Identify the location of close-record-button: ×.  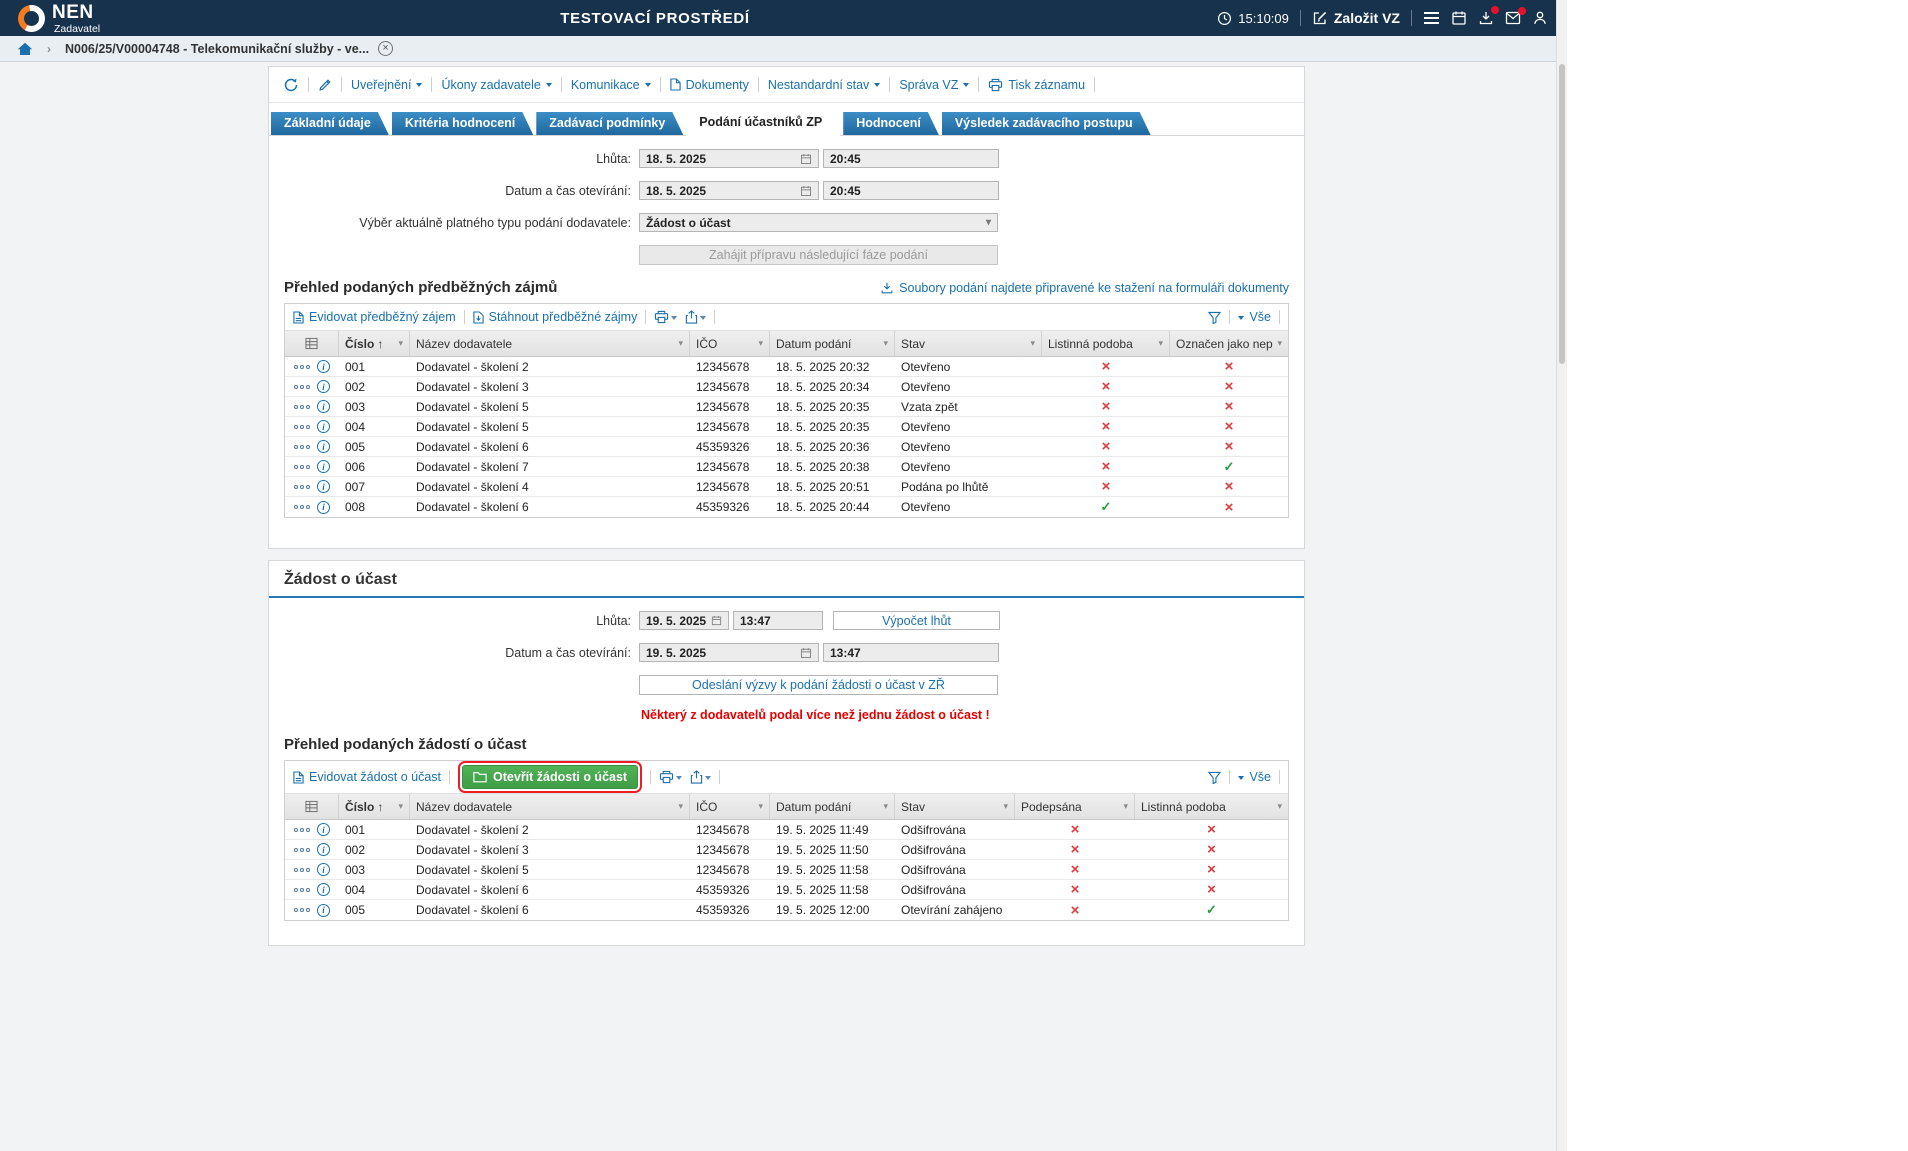
(386, 48).